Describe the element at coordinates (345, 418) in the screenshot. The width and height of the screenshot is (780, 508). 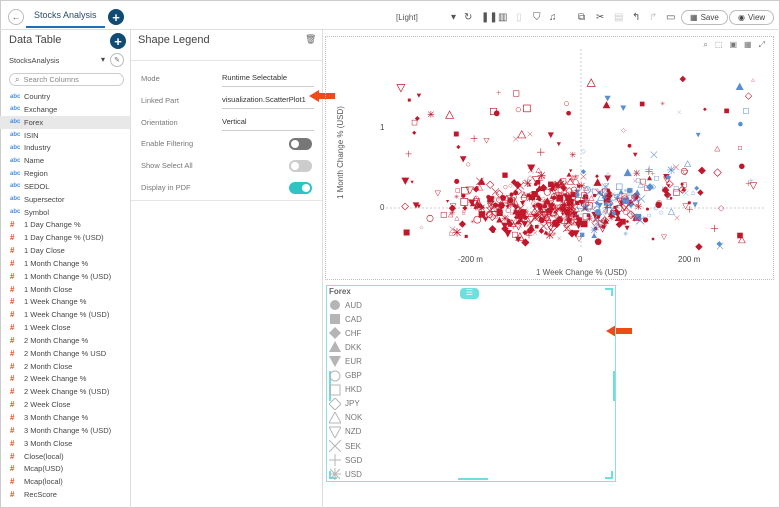
I see `legend-item: NOK` at that location.